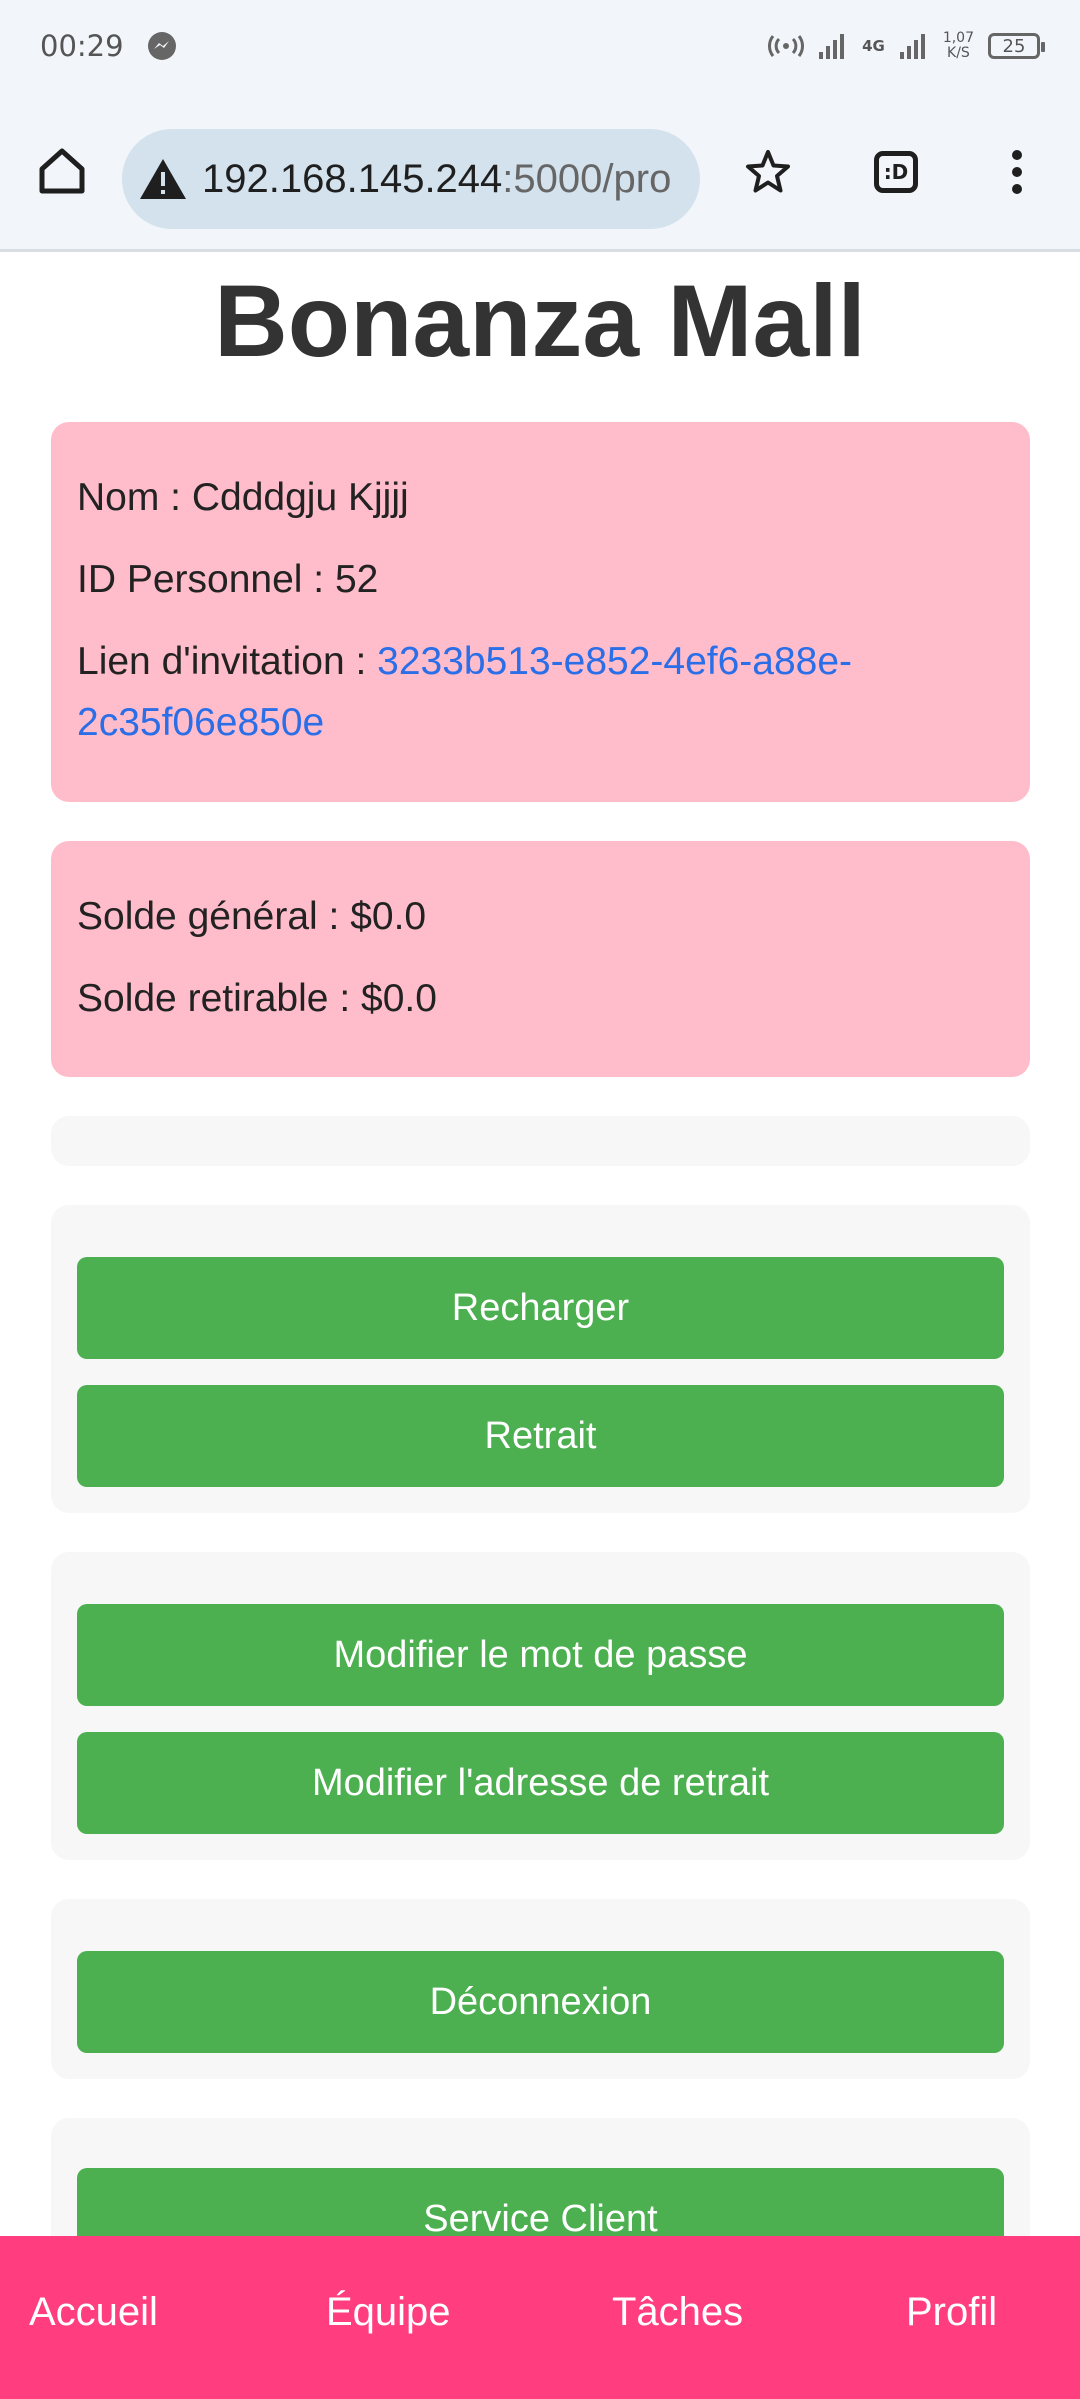 The image size is (1080, 2399). Describe the element at coordinates (161, 46) in the screenshot. I see `messenger-icon` at that location.